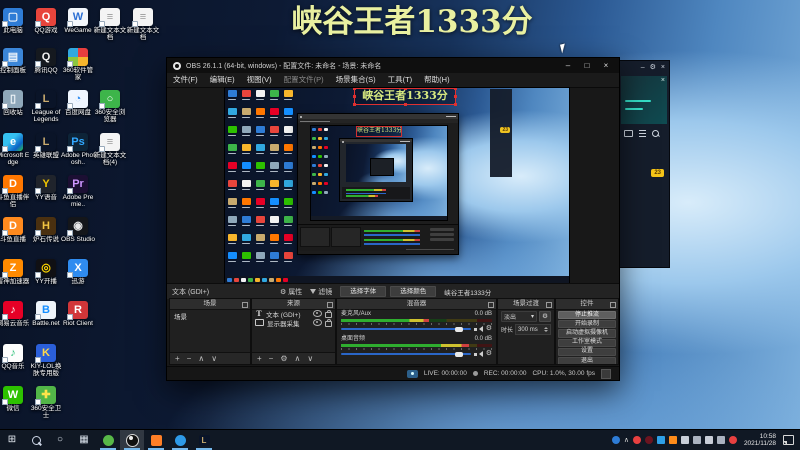 The image size is (800, 450). I want to click on desktop-icon: L 英雄联盟, so click(46, 146).